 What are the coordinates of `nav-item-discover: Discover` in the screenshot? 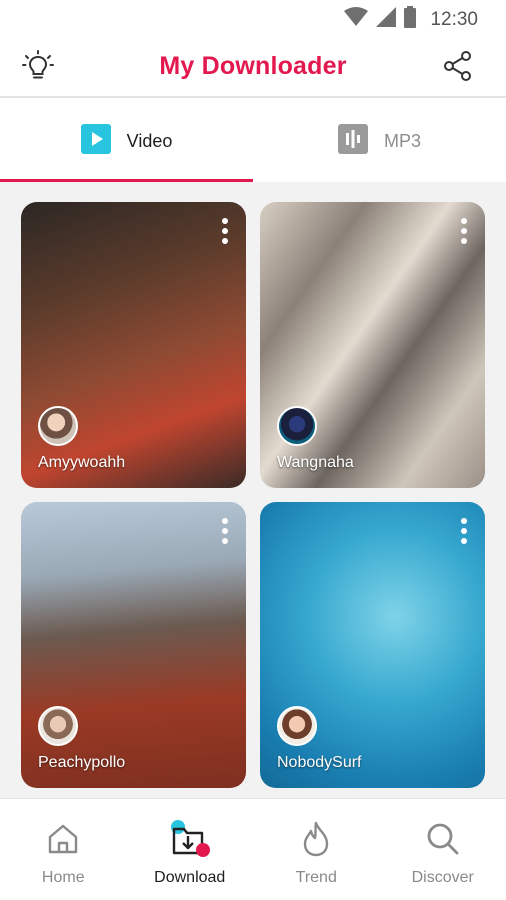 It's located at (443, 849).